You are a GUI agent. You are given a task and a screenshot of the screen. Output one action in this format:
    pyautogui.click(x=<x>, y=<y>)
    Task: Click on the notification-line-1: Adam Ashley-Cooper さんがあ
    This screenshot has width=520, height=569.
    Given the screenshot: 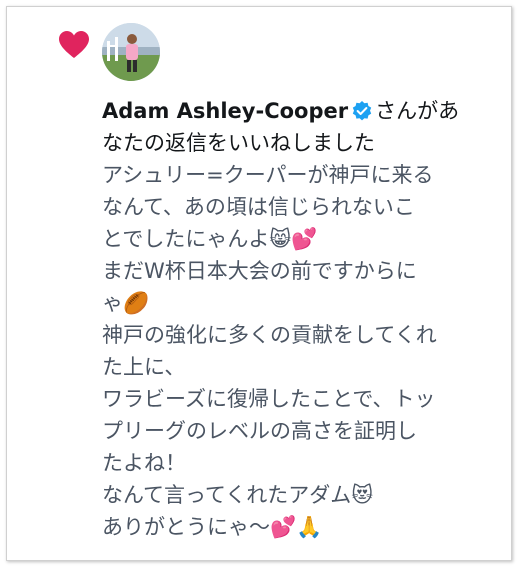 What is the action you would take?
    pyautogui.click(x=302, y=111)
    